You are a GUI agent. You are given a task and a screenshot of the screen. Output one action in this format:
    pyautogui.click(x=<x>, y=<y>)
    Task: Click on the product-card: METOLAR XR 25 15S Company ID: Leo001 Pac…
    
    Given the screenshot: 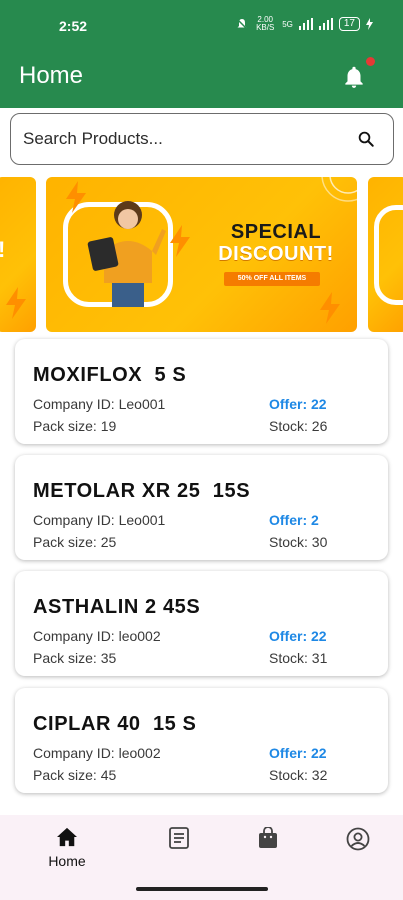 What is the action you would take?
    pyautogui.click(x=201, y=507)
    